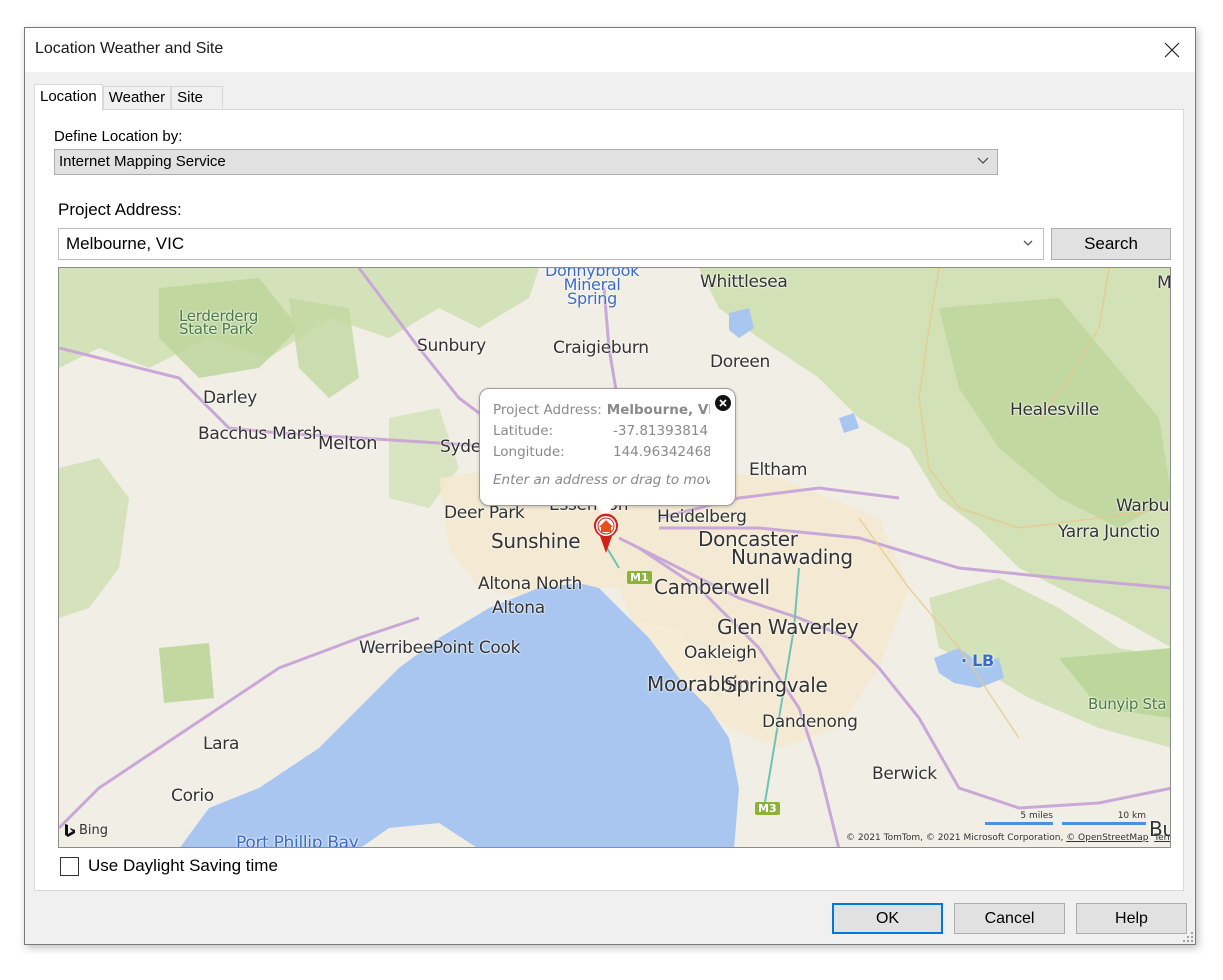 This screenshot has height=980, width=1223. What do you see at coordinates (183, 865) in the screenshot?
I see `daylight-saving-label: Use Daylight Saving time` at bounding box center [183, 865].